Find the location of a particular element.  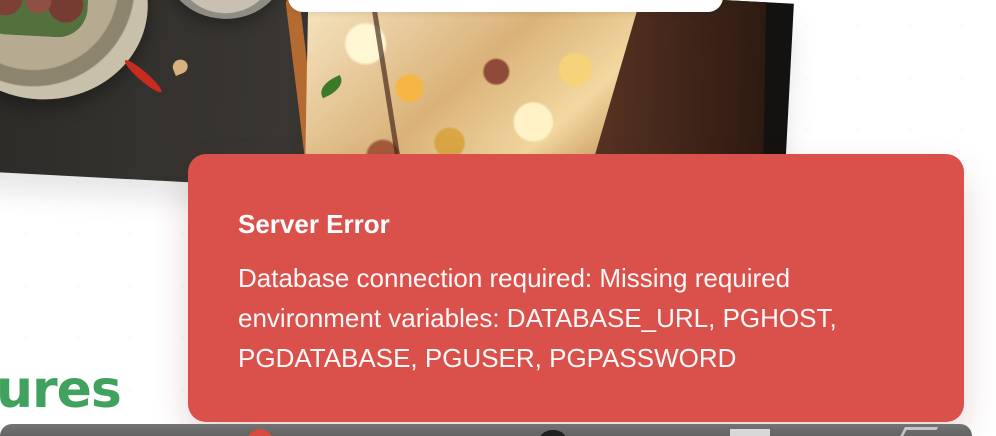

side-dish-plate is located at coordinates (225, 11).